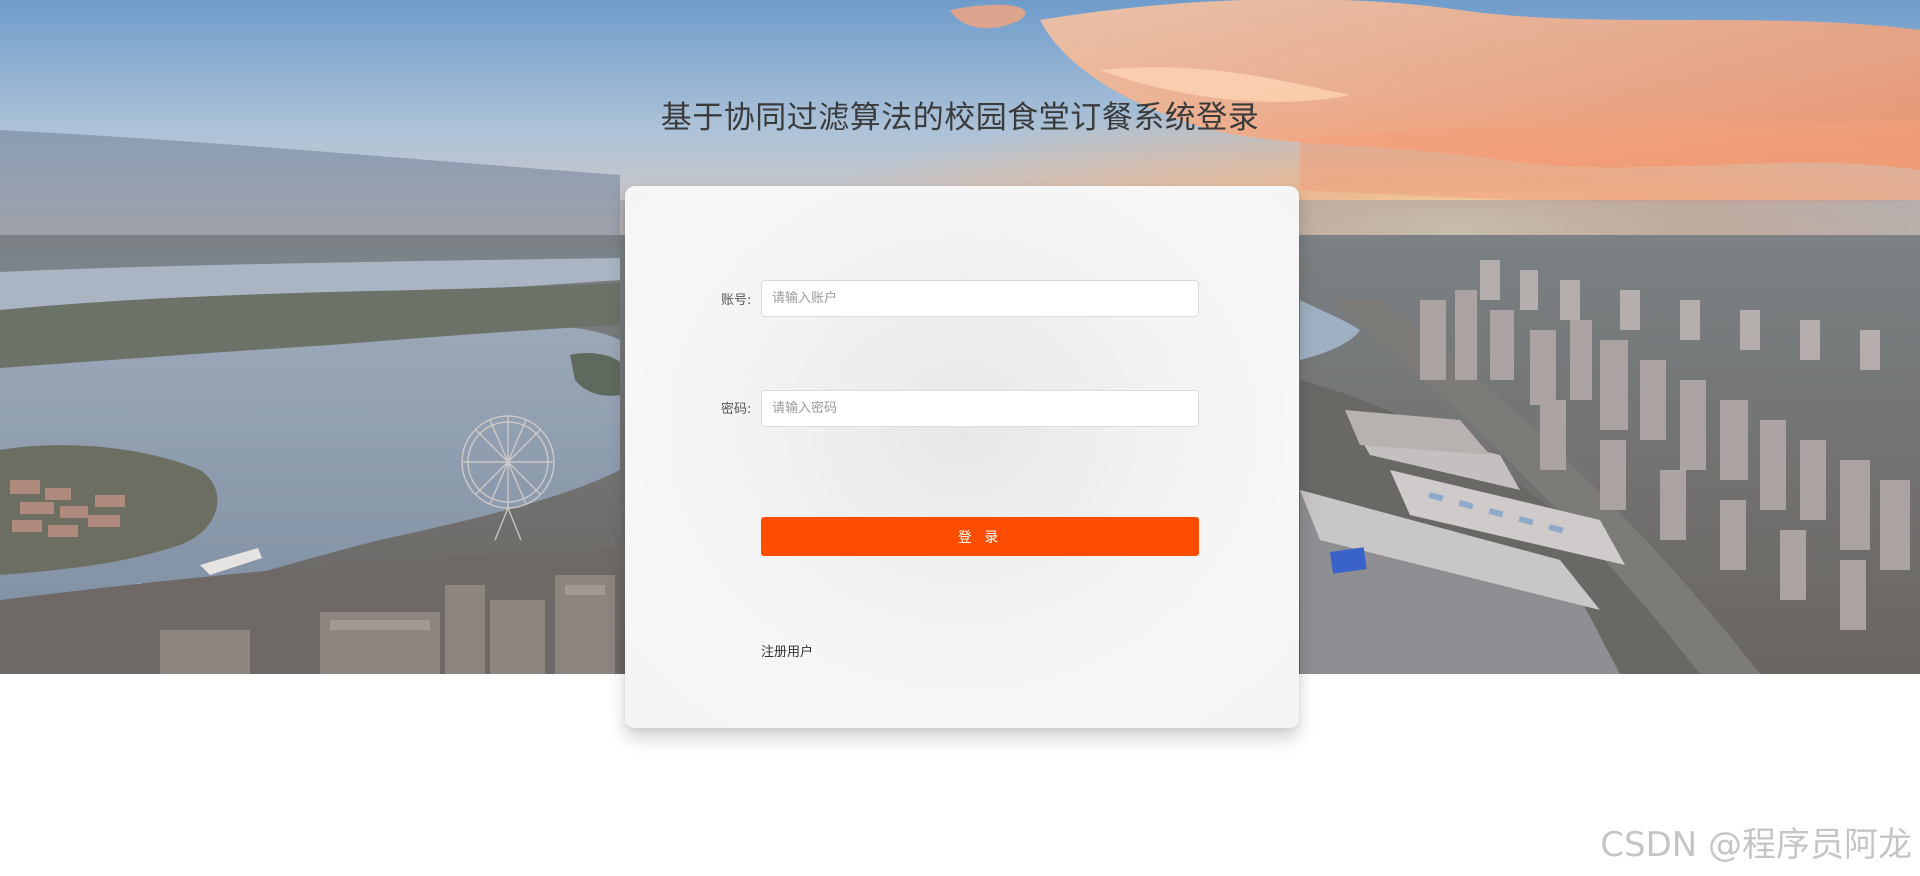  I want to click on password-input, so click(980, 408).